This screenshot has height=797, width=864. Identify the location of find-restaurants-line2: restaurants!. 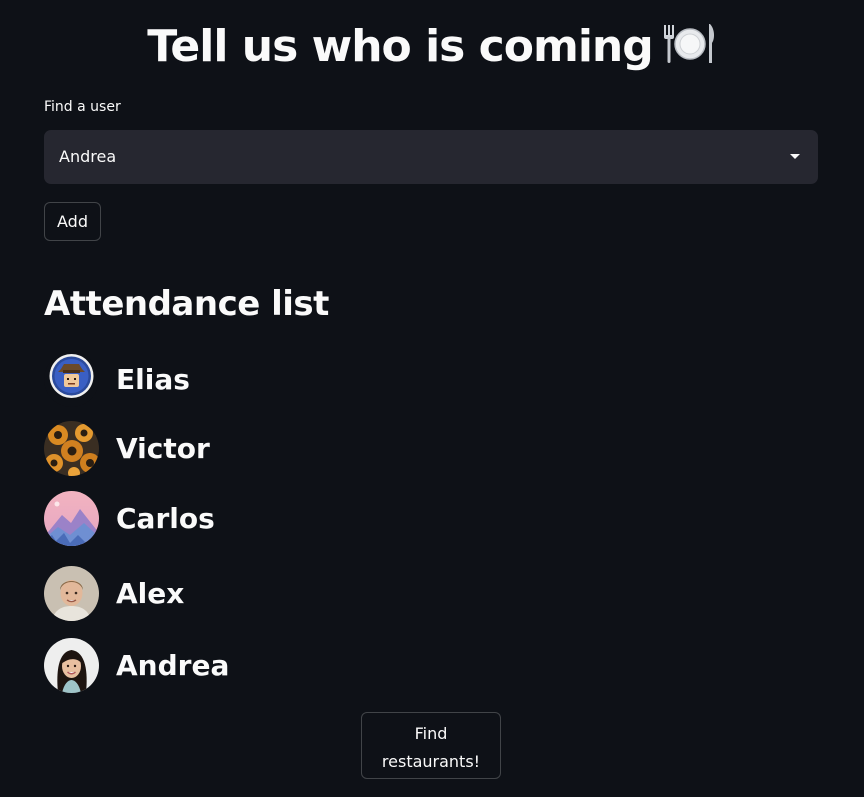
(431, 761).